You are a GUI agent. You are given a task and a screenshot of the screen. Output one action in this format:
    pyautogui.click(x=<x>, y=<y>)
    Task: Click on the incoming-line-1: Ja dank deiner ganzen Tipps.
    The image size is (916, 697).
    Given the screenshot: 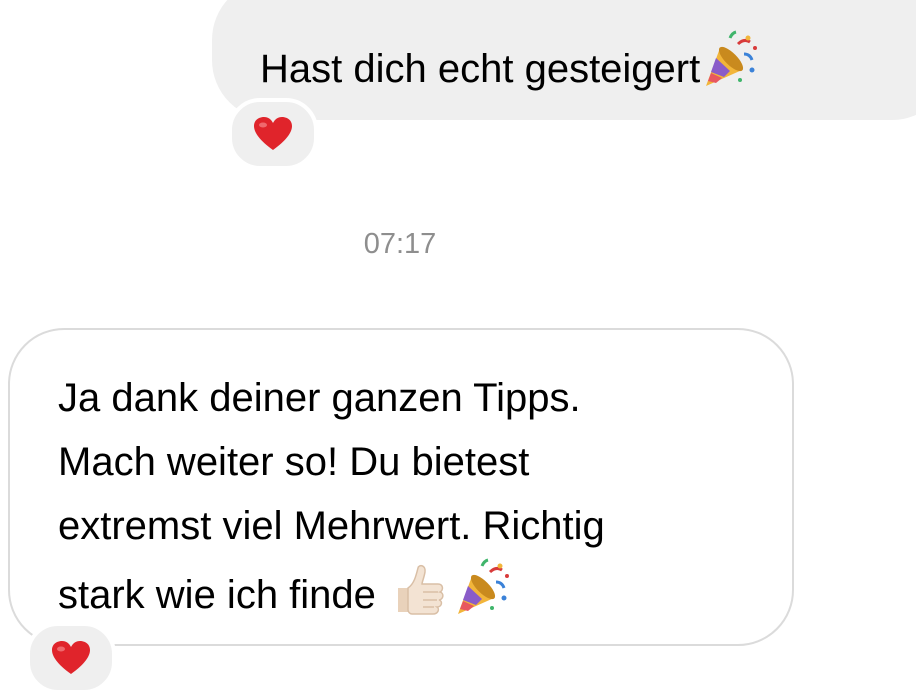 What is the action you would take?
    pyautogui.click(x=319, y=398)
    